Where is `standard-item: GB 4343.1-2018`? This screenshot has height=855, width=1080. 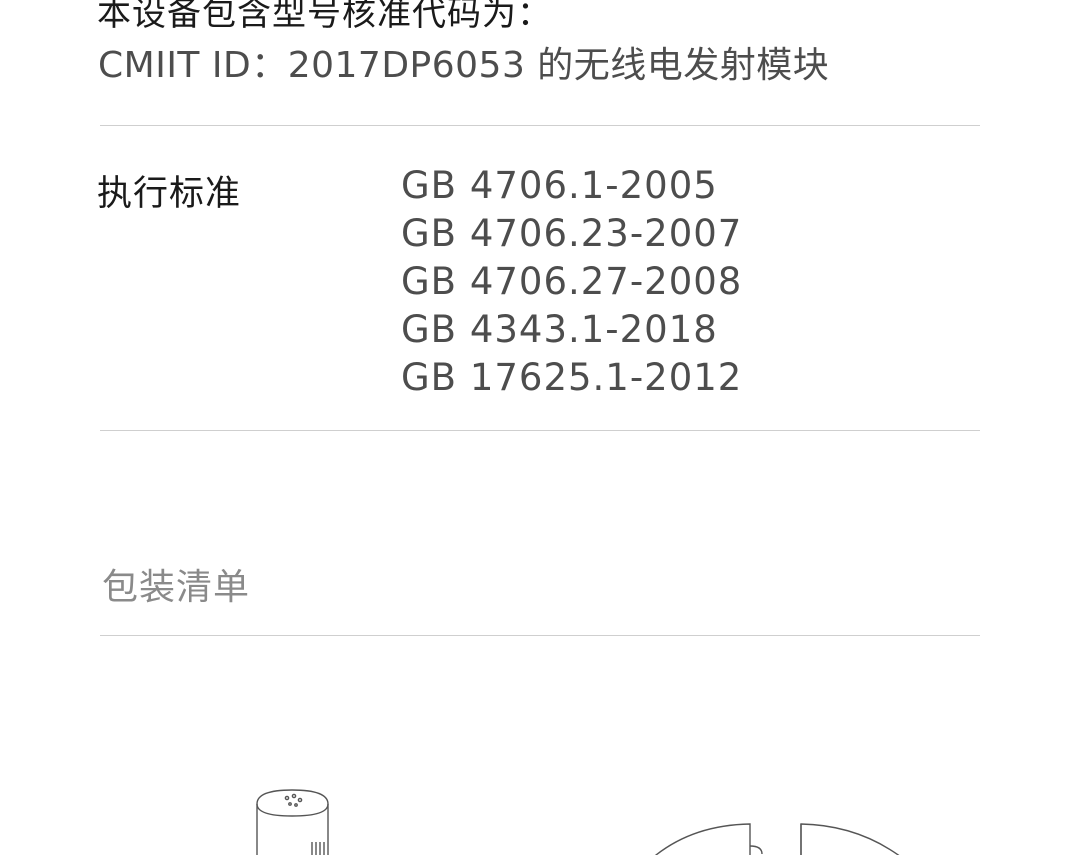 standard-item: GB 4343.1-2018 is located at coordinates (559, 329).